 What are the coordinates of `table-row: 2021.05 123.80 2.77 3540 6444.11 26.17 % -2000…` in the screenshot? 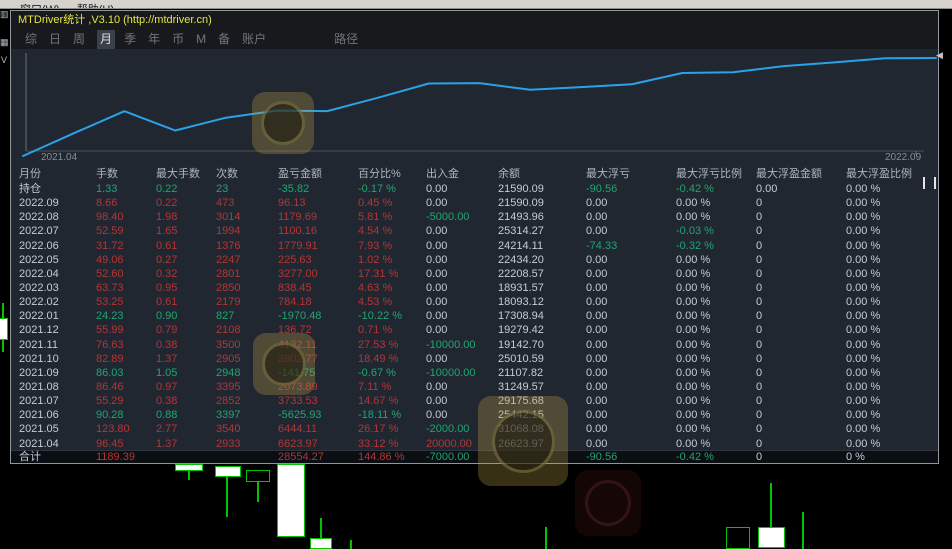 It's located at (474, 429).